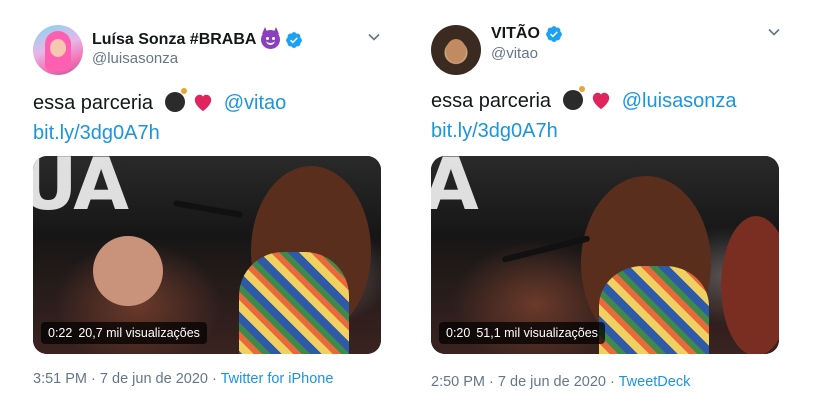  Describe the element at coordinates (277, 379) in the screenshot. I see `tweet-source: Twitter for iPhone` at that location.